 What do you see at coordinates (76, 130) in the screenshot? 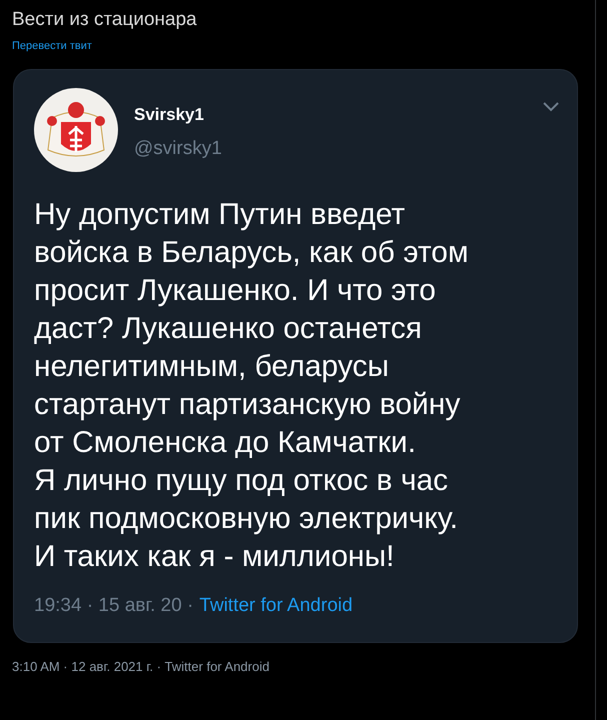
I see `avatar-icon` at bounding box center [76, 130].